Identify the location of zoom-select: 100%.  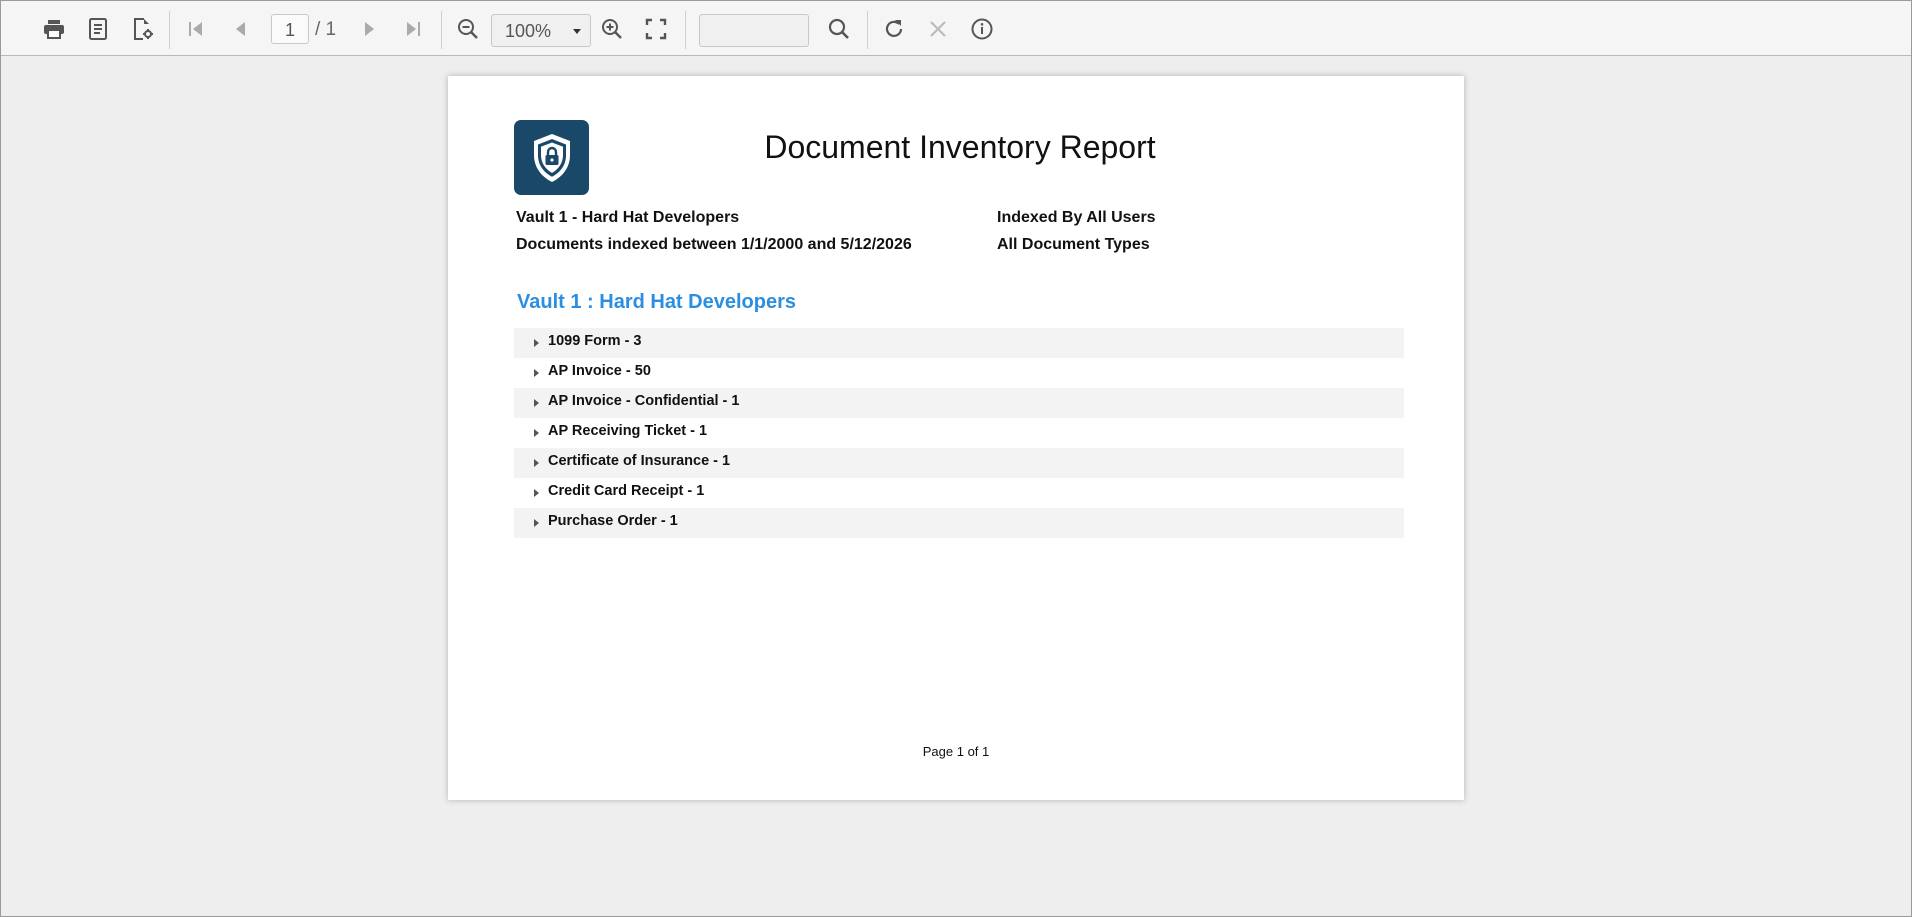
(541, 30).